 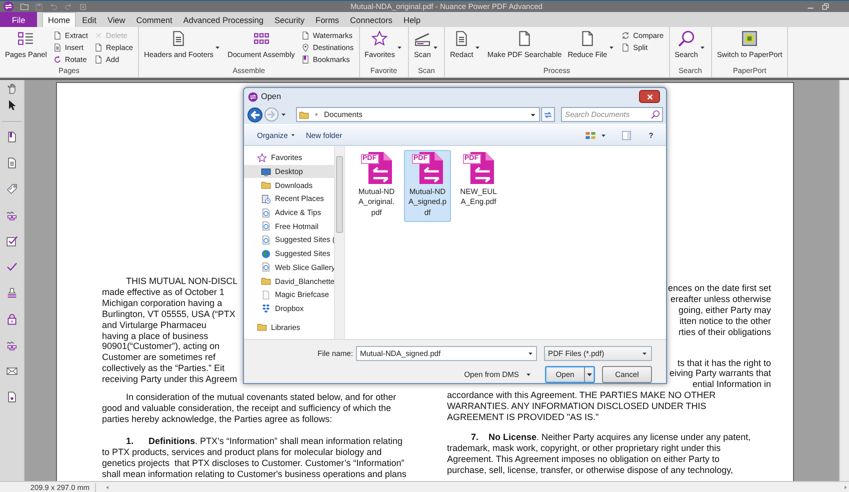 What do you see at coordinates (217, 419) in the screenshot?
I see `text-line: parties hereby acknowledge, the Parties agree as follows:` at bounding box center [217, 419].